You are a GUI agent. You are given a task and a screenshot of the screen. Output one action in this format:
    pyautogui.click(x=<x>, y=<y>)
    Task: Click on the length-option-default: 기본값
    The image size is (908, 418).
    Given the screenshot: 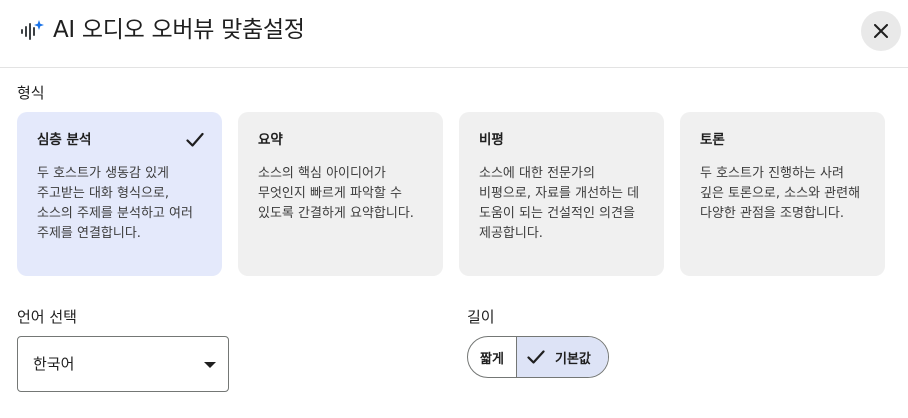 What is the action you would take?
    pyautogui.click(x=562, y=357)
    